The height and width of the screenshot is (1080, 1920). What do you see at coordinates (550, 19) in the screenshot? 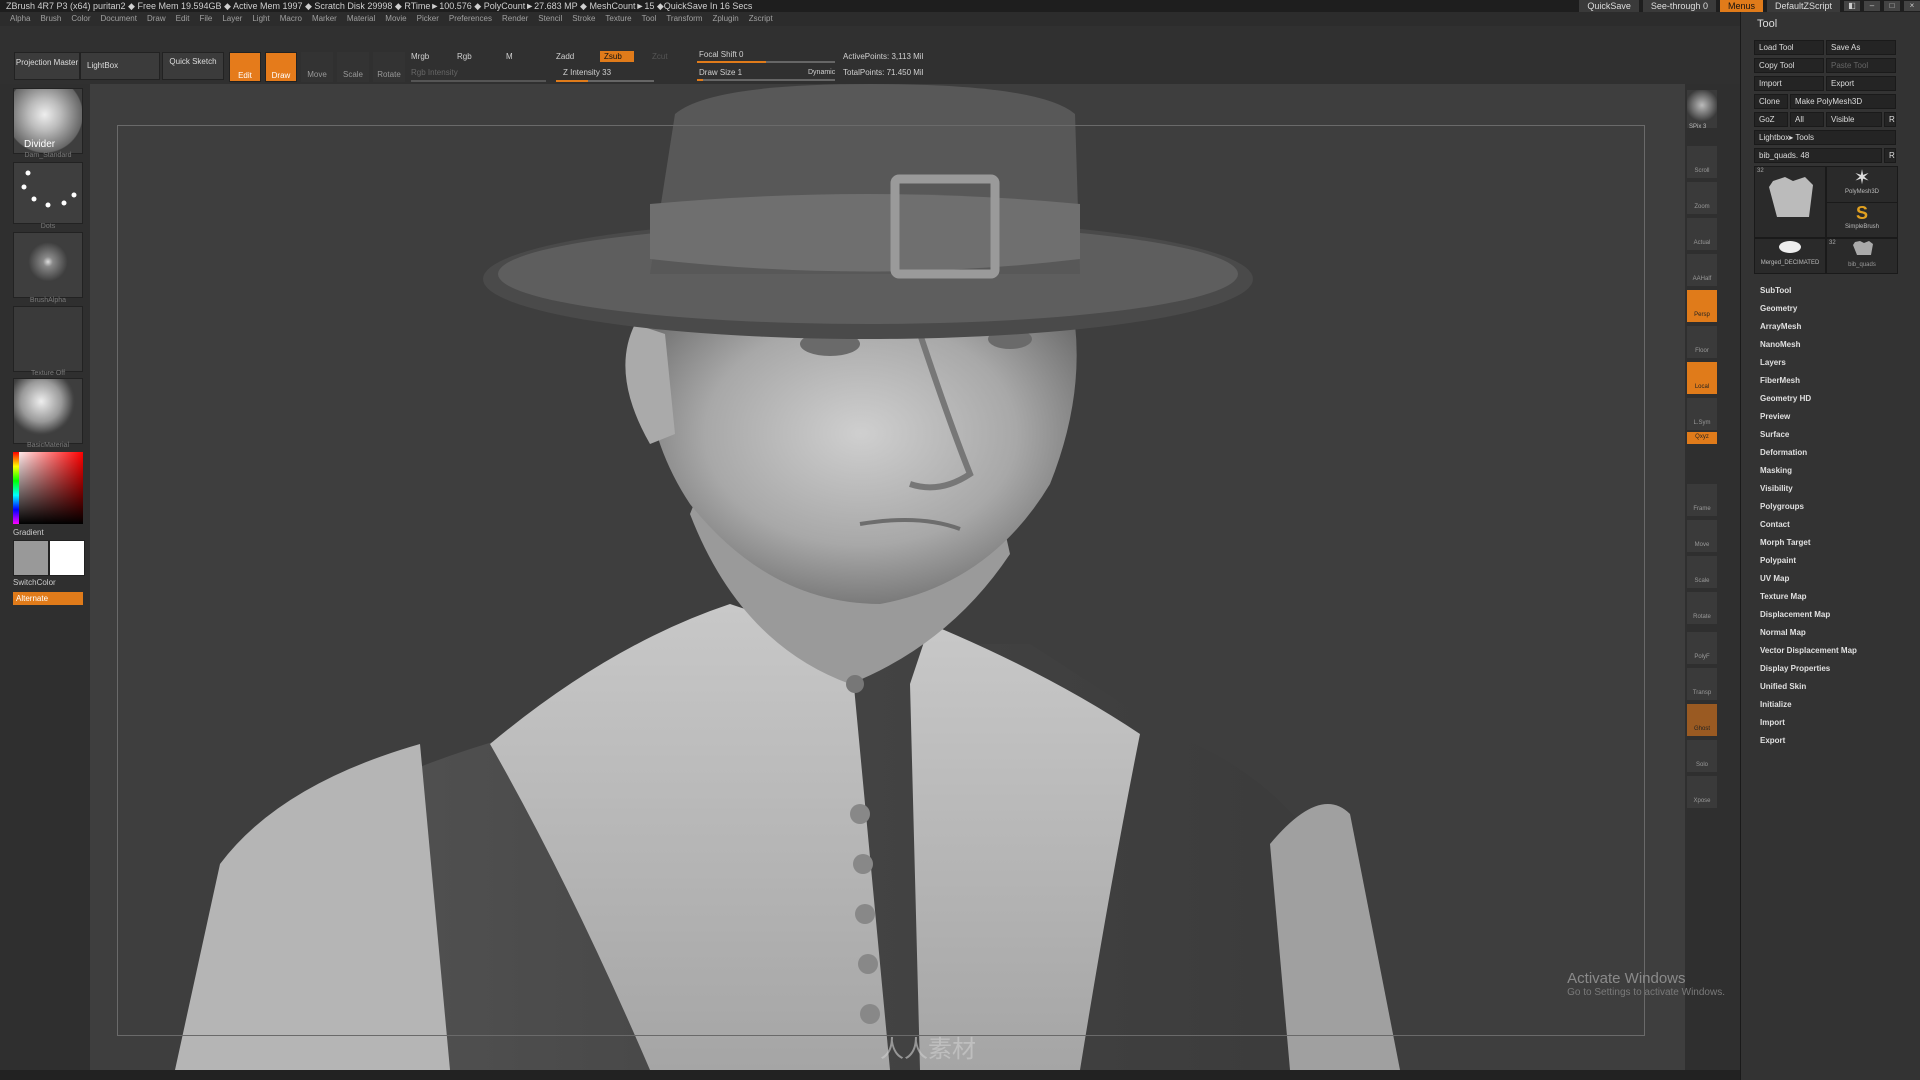
I see `menu-stencil: Stencil` at bounding box center [550, 19].